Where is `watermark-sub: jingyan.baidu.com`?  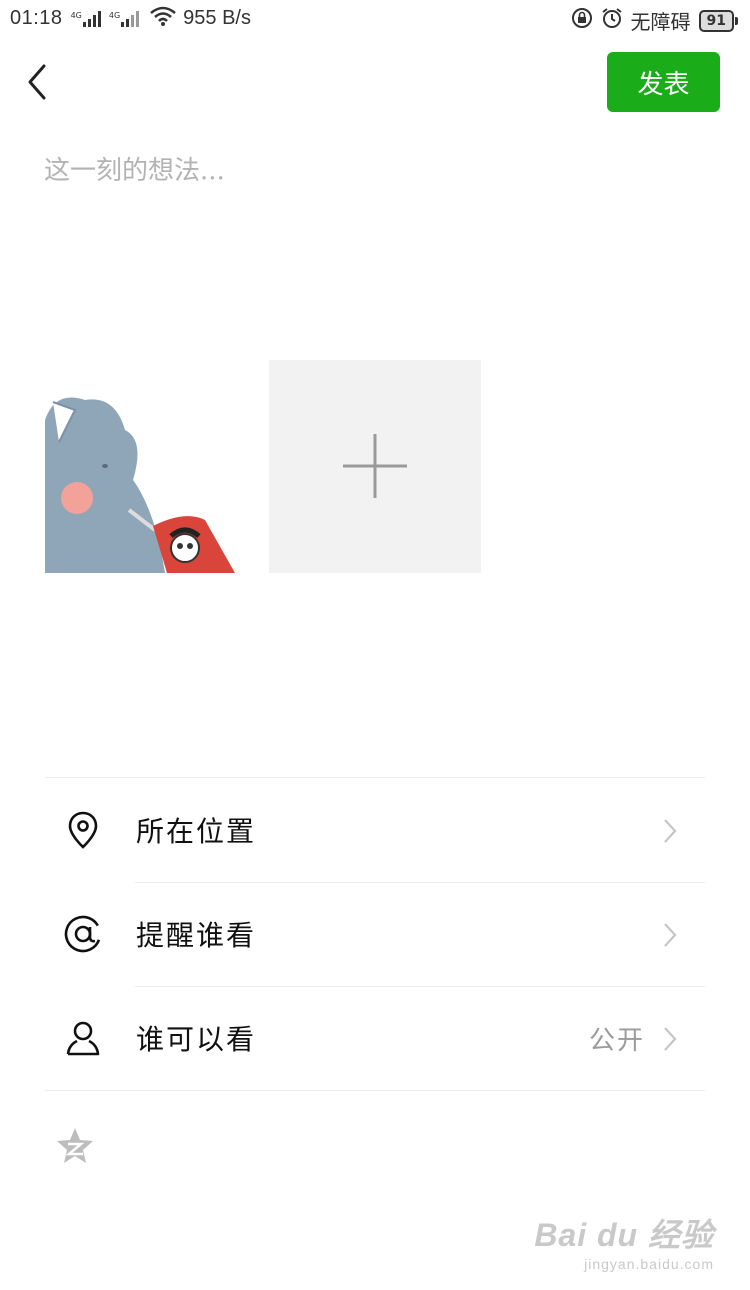
watermark-sub: jingyan.baidu.com is located at coordinates (649, 1264).